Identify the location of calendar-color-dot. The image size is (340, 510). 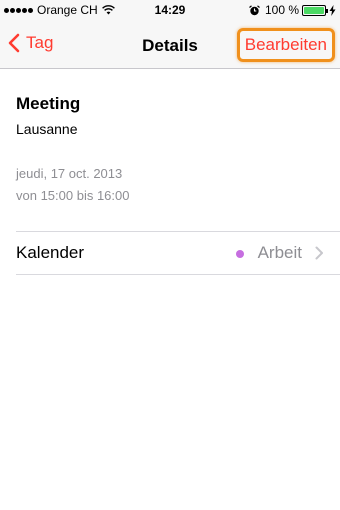
(240, 254).